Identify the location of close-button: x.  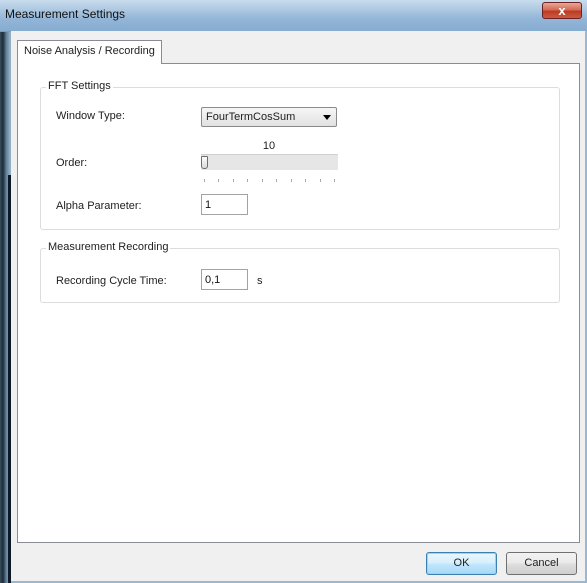
(562, 10).